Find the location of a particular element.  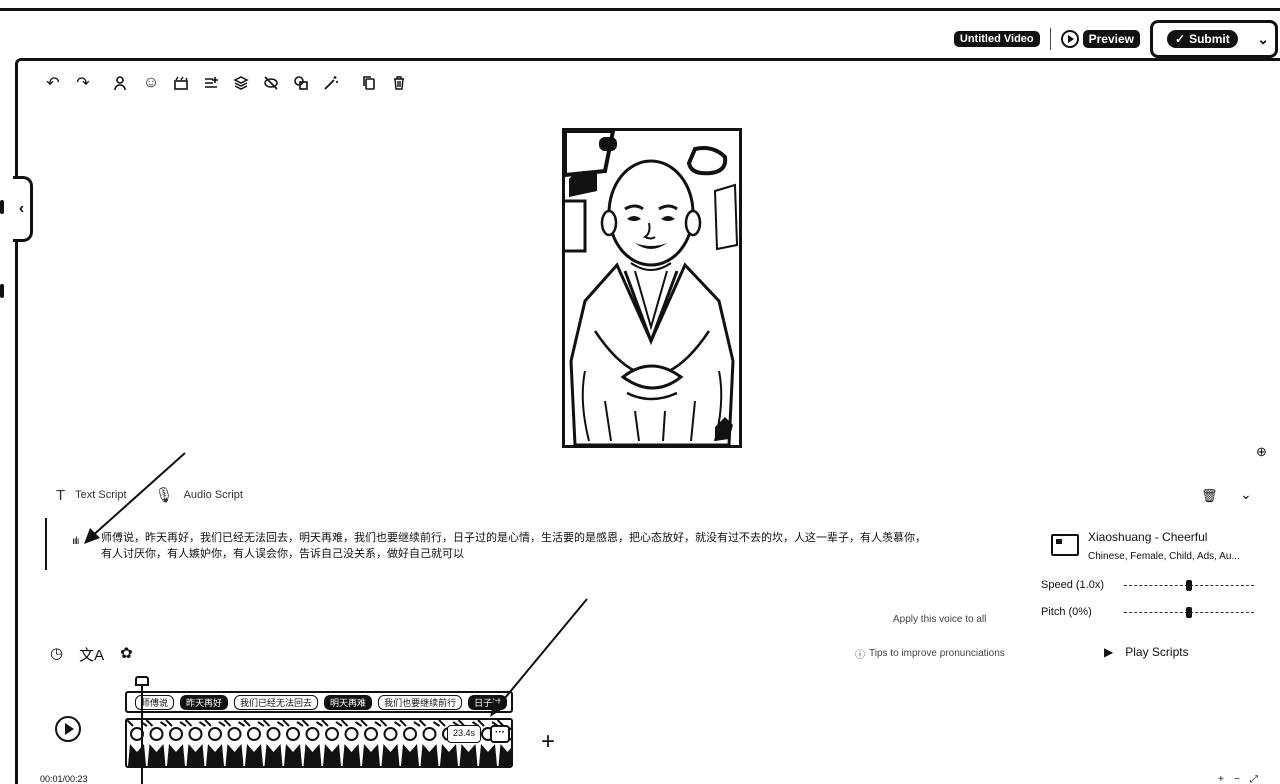

flag-icon is located at coordinates (1065, 545).